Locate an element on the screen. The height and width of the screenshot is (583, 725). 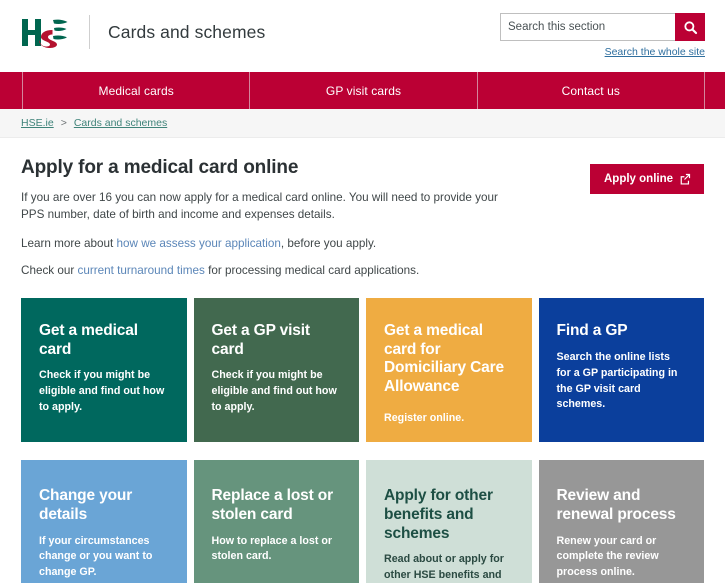
current-turnaround-times-link: current turnaround times is located at coordinates (141, 270).